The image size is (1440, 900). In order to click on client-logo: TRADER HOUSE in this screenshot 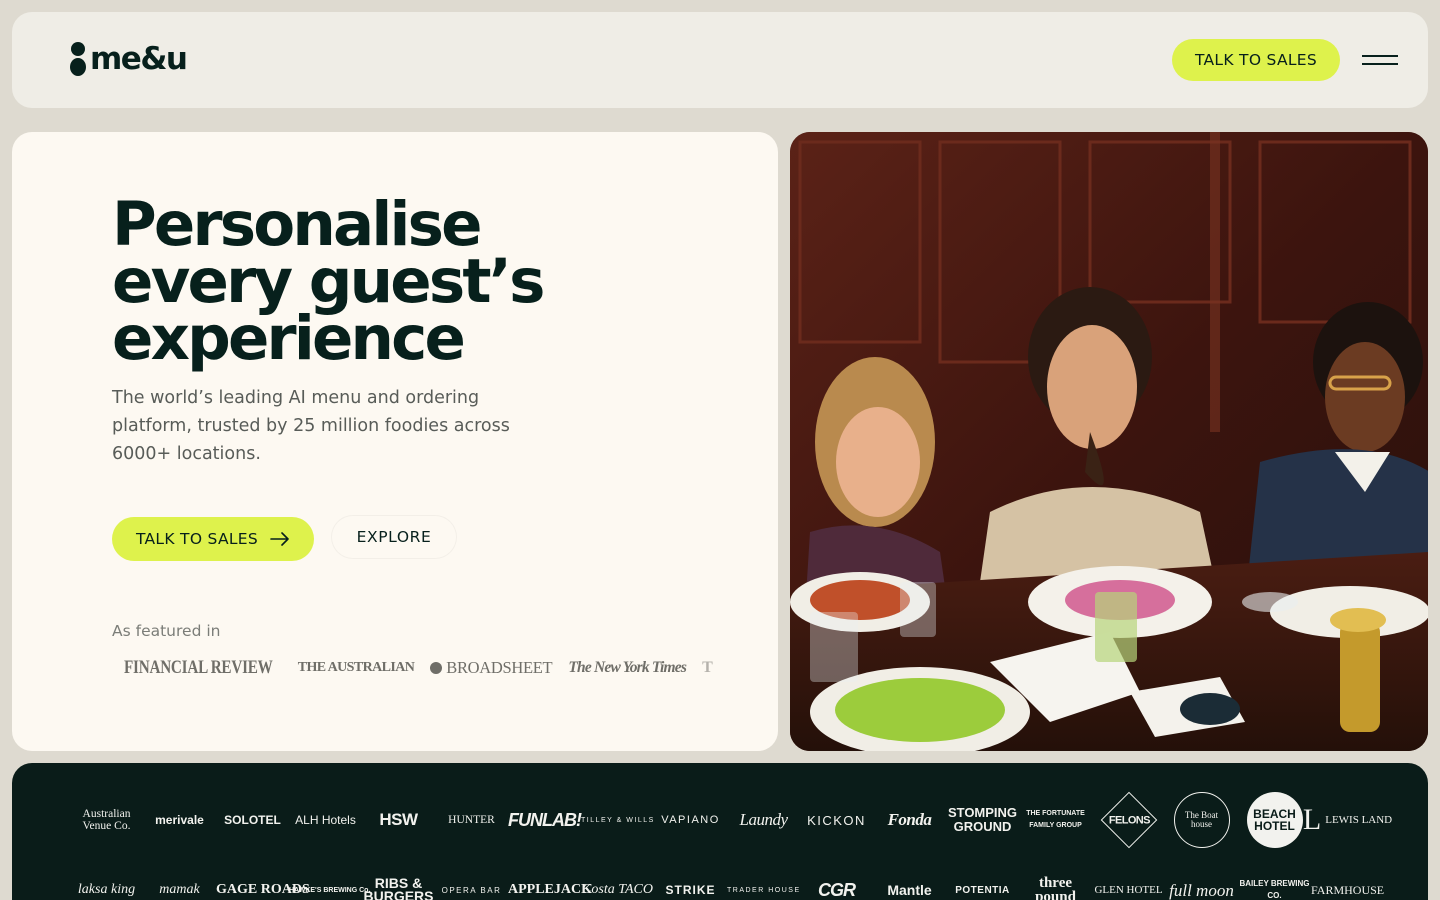, I will do `click(764, 890)`.